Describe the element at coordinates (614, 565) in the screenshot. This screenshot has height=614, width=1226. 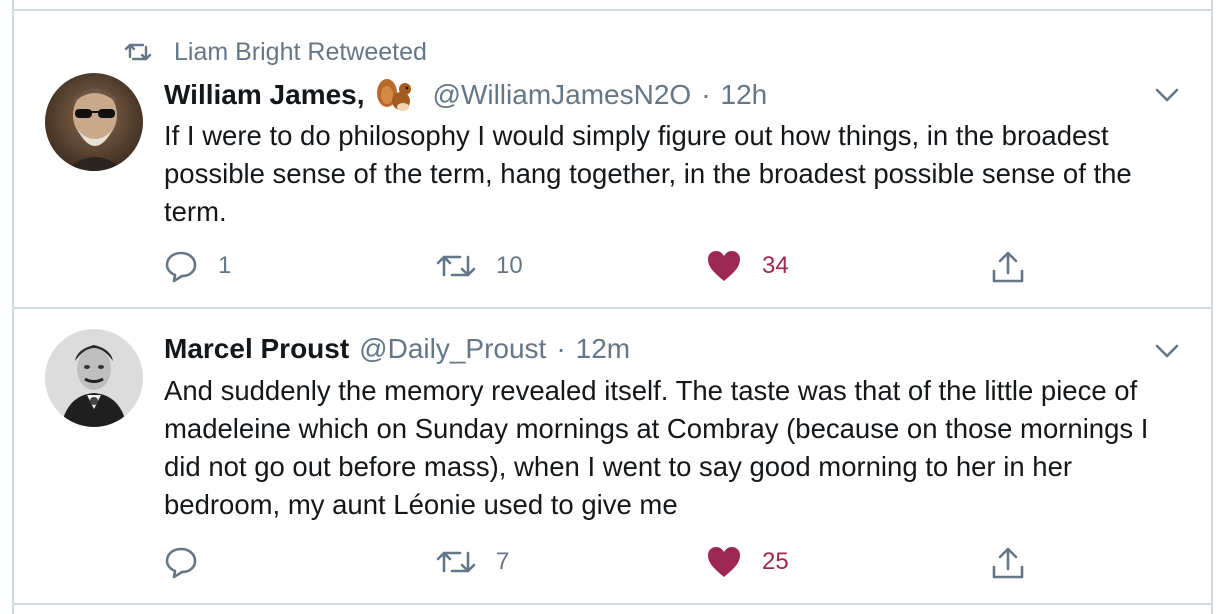
I see `tweet-actions: 7 25` at that location.